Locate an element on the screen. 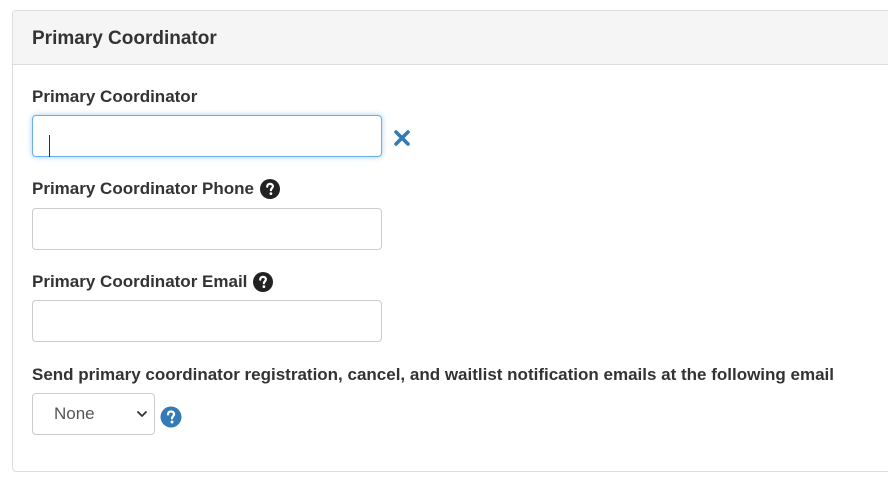 This screenshot has width=888, height=488. email-input is located at coordinates (207, 321).